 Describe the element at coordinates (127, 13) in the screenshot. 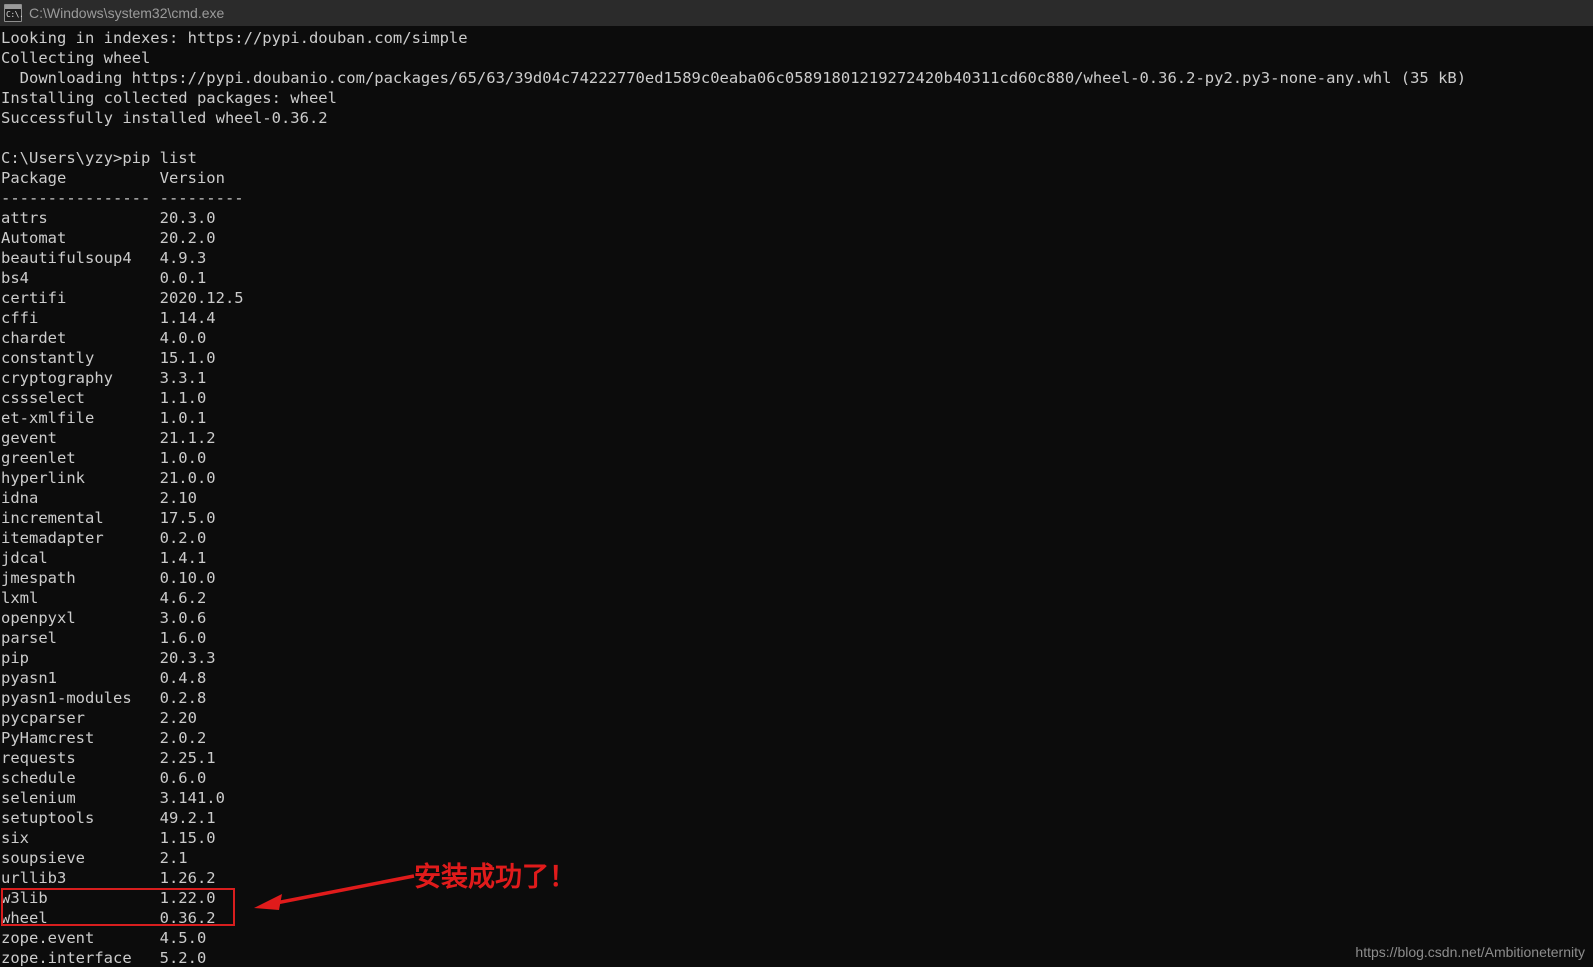

I see `window-title: C:\Windows\system32\cmd.exe` at that location.